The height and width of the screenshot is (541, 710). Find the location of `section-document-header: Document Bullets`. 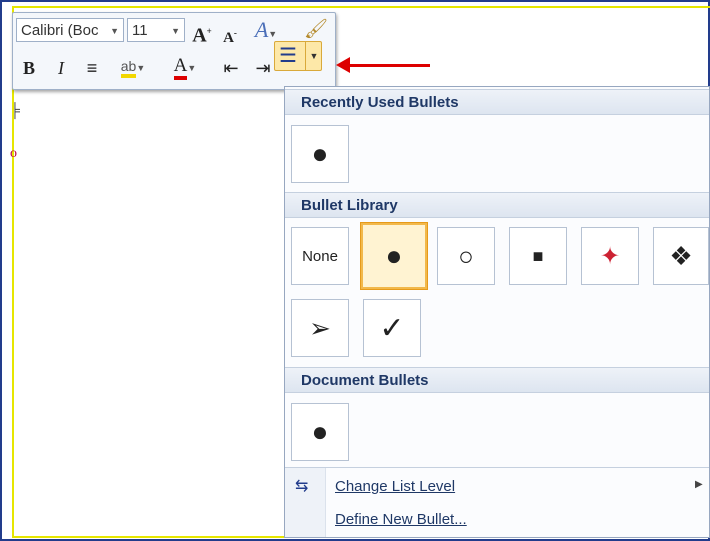

section-document-header: Document Bullets is located at coordinates (497, 380).